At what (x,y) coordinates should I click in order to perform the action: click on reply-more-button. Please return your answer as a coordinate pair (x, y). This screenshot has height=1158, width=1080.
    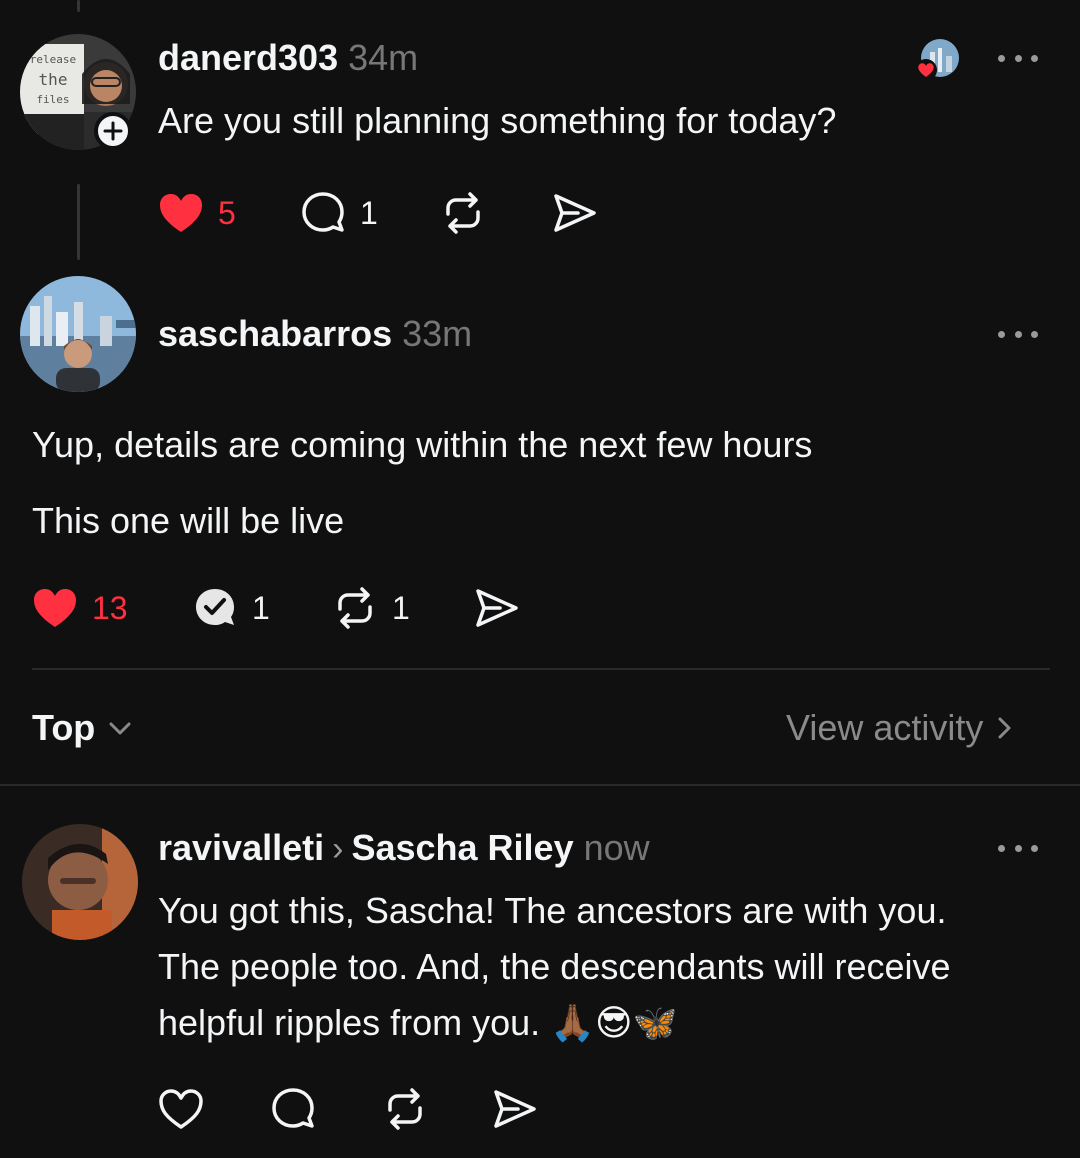
    Looking at the image, I should click on (1018, 848).